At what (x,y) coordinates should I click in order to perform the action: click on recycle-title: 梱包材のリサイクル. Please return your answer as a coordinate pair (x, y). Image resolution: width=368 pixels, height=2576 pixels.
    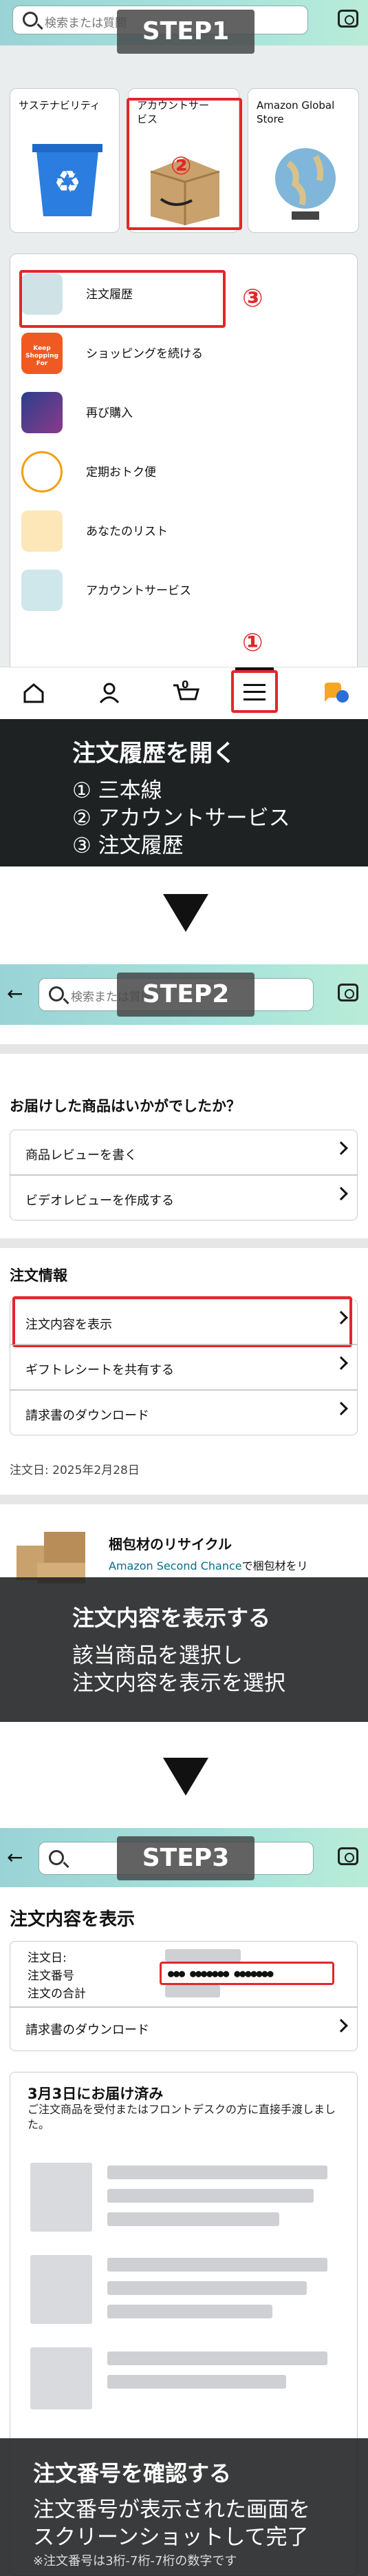
    Looking at the image, I should click on (170, 1544).